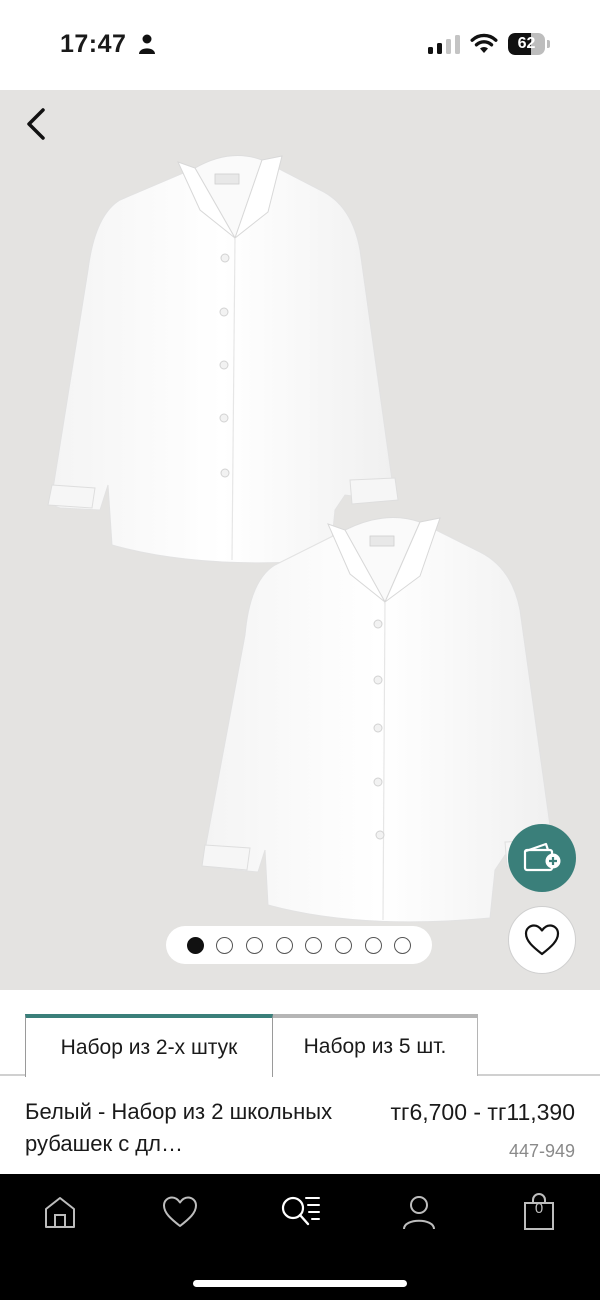  I want to click on image-pager, so click(299, 945).